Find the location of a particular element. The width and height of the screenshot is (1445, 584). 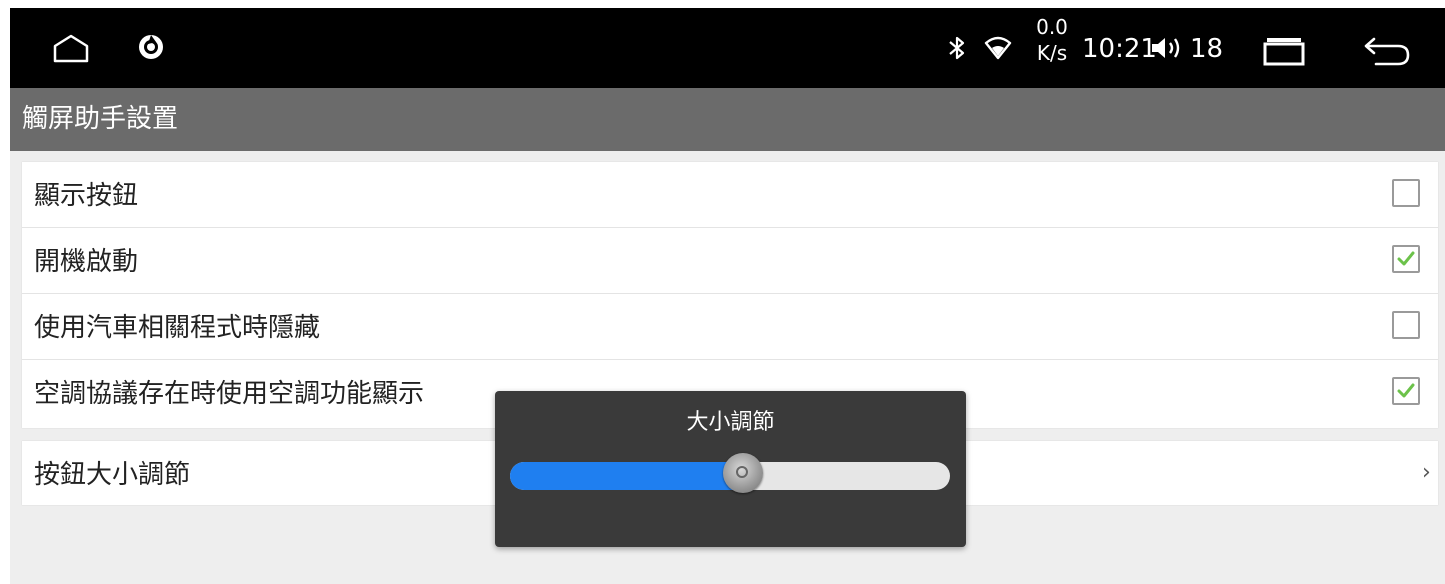

wifi-icon is located at coordinates (998, 48).